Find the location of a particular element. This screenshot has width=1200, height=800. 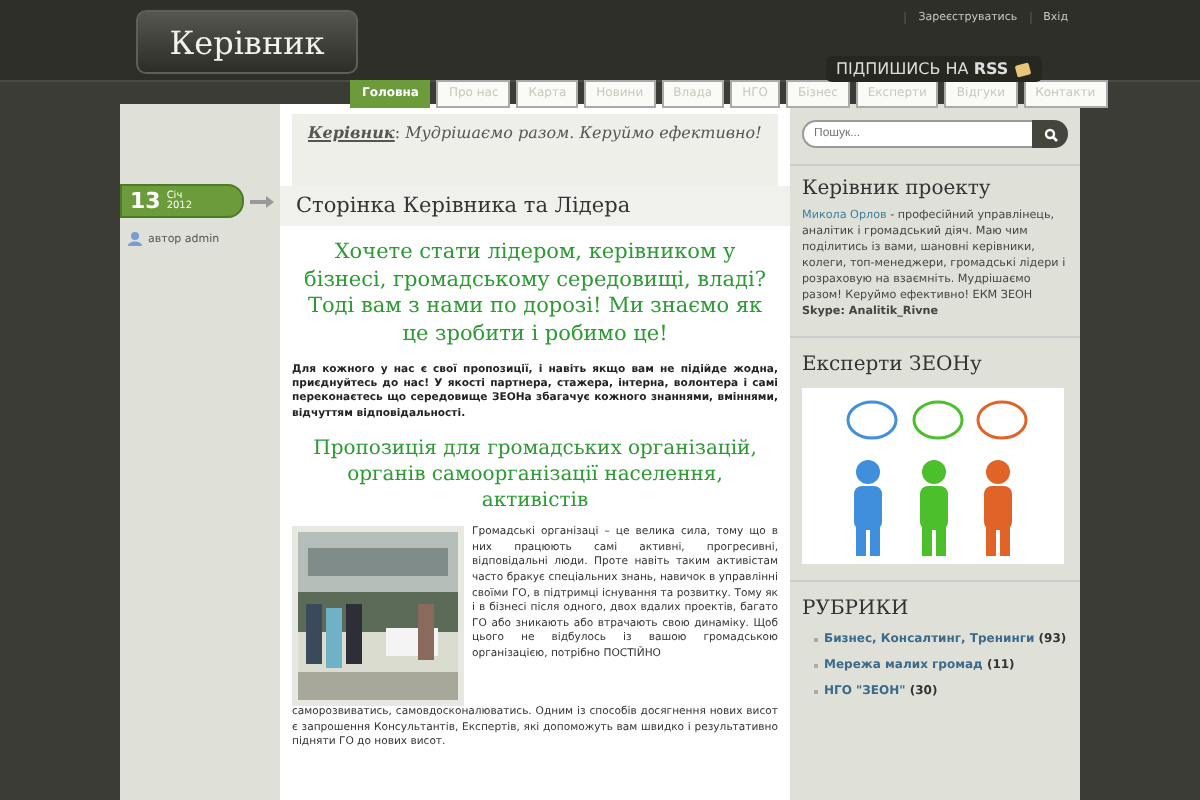

arrow-icon is located at coordinates (262, 201).